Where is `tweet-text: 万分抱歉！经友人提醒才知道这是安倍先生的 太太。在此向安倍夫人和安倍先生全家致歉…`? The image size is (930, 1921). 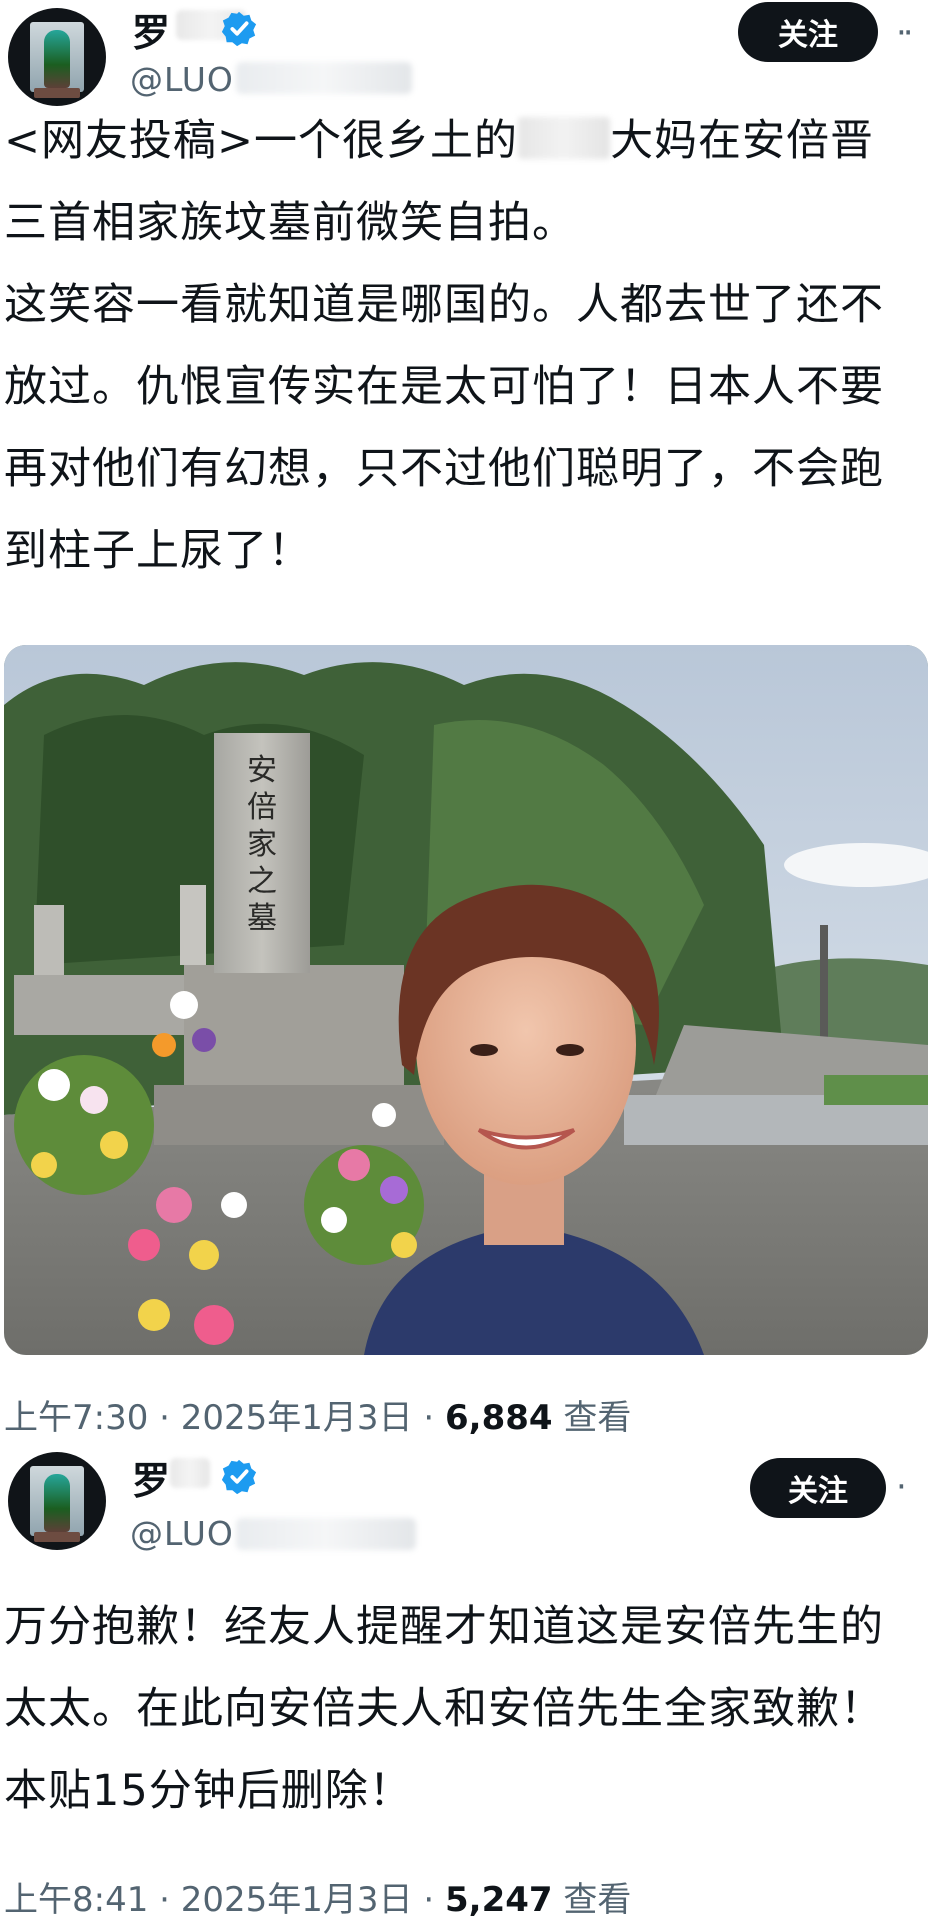
tweet-text: 万分抱歉！经友人提醒才知道这是安倍先生的 太太。在此向安倍夫人和安倍先生全家致歉… is located at coordinates (466, 1709).